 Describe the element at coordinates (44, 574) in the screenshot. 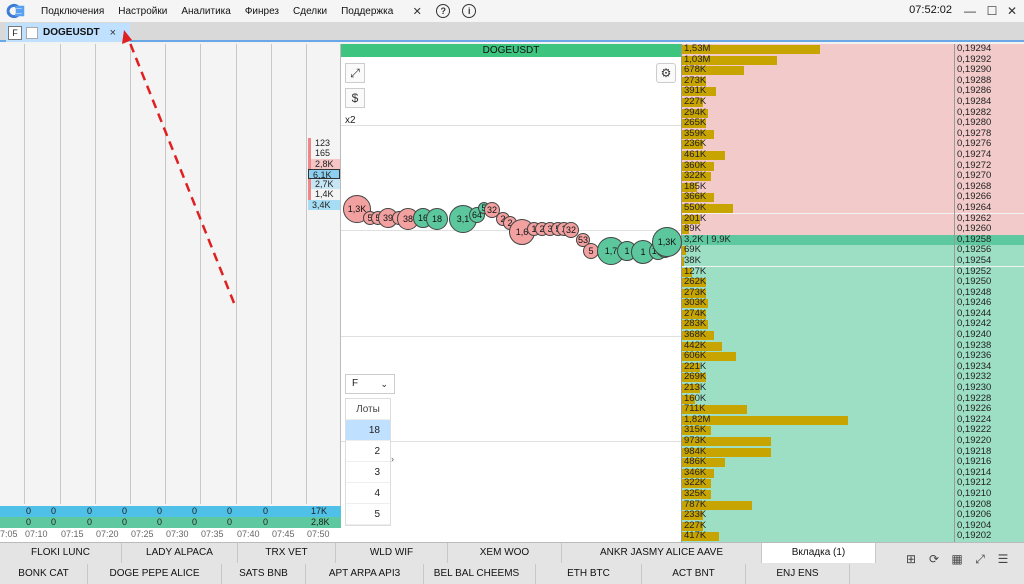

I see `instrument-tab: BONK CAT` at that location.